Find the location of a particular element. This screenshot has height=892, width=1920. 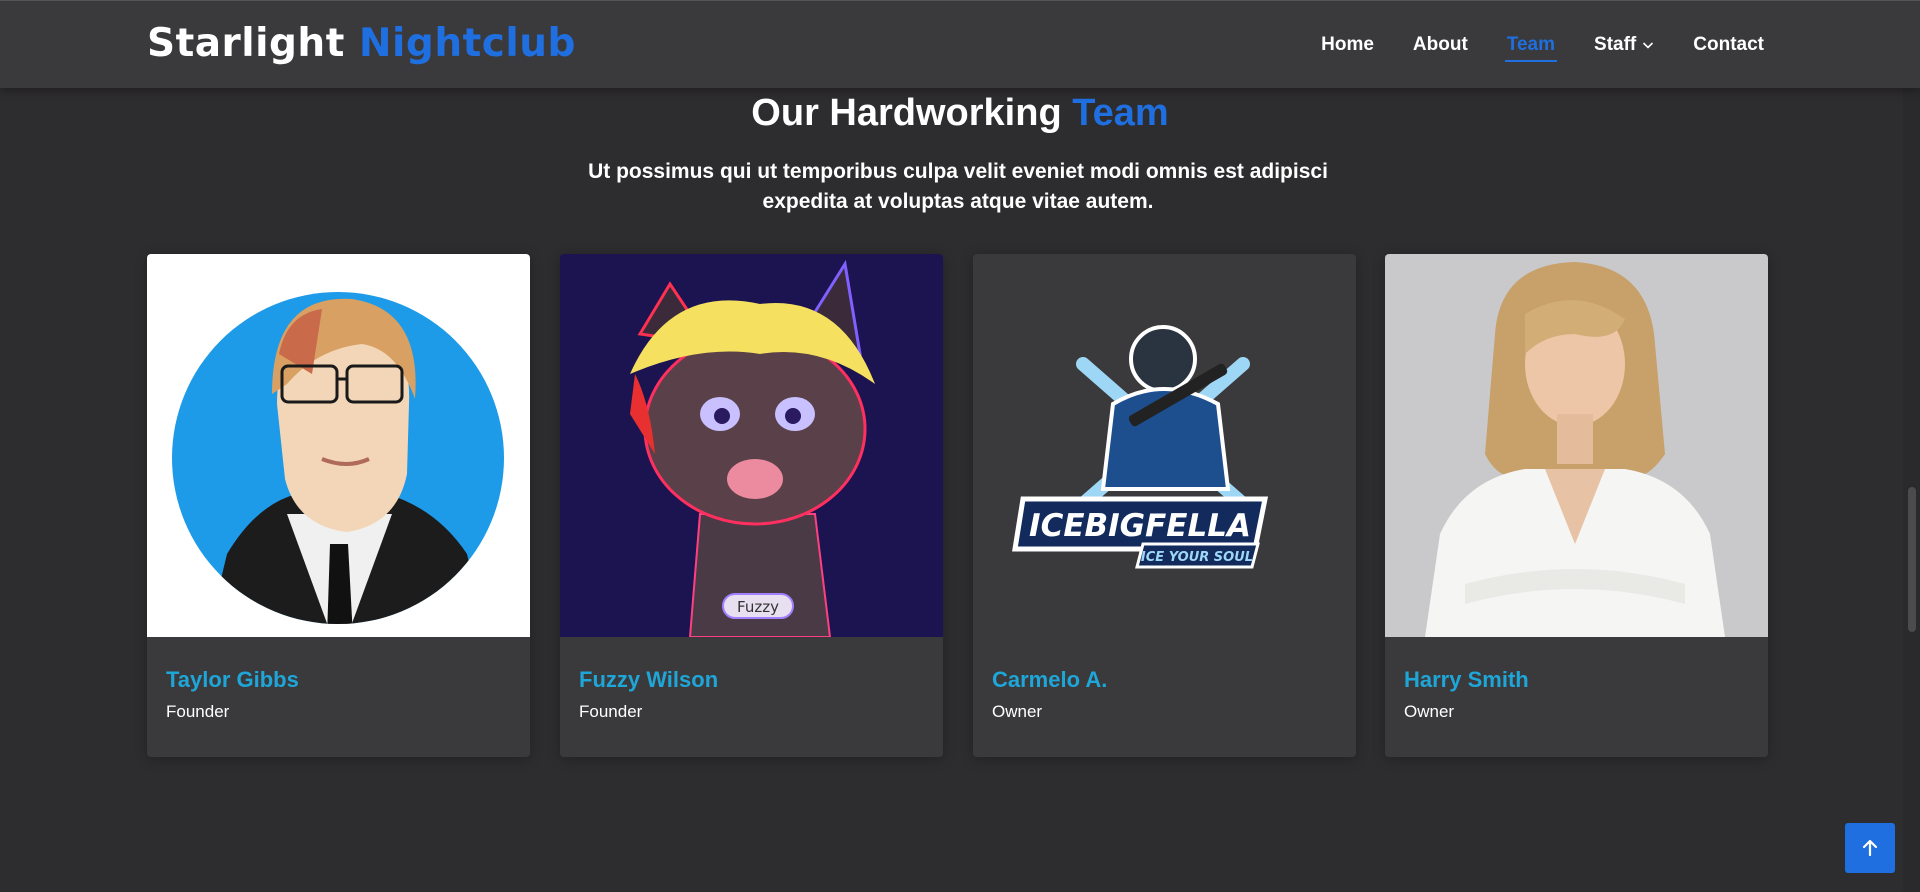

logo-accent-text: Nightclub is located at coordinates (467, 43).